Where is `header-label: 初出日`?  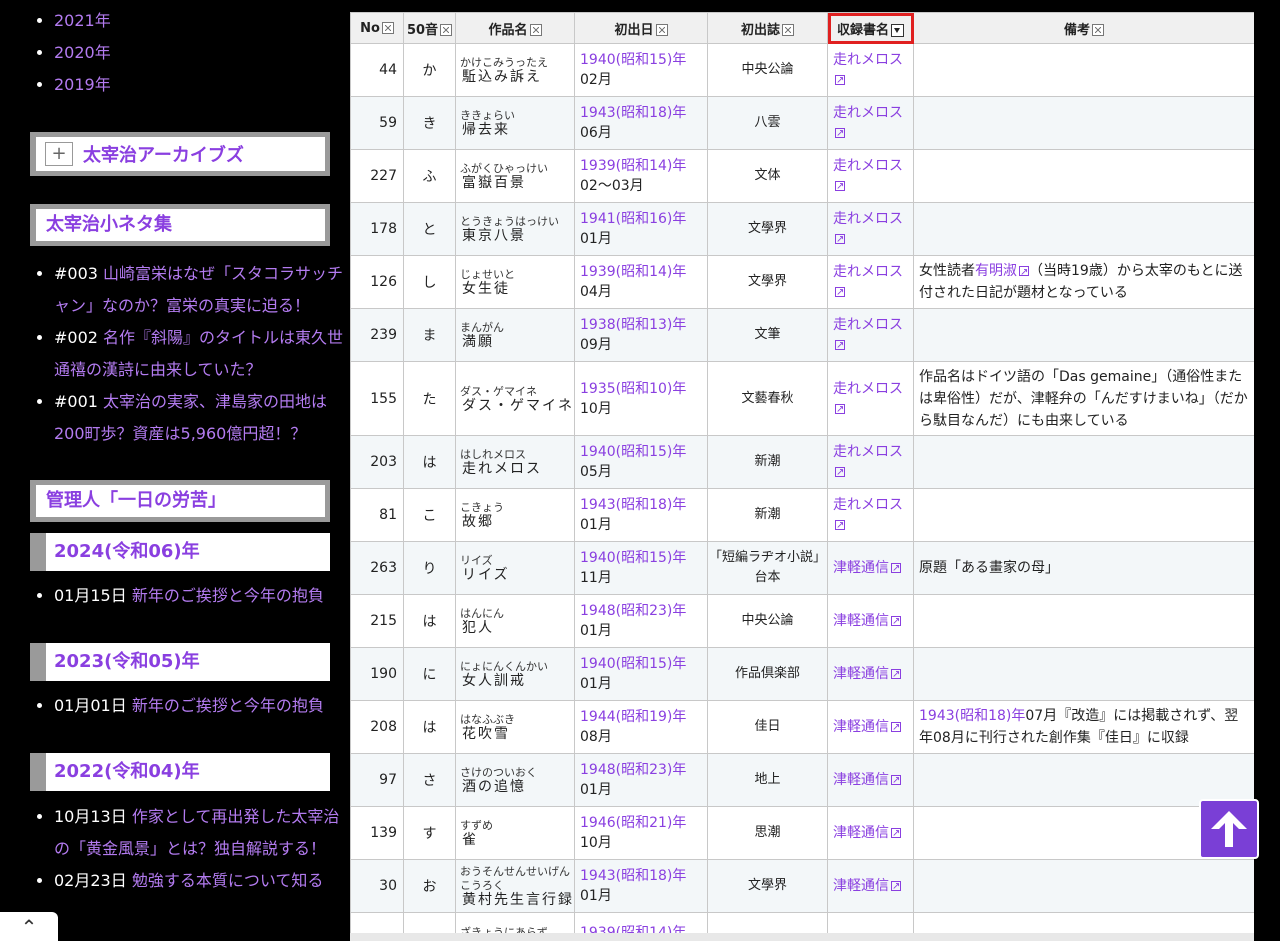
header-label: 初出日 is located at coordinates (634, 30).